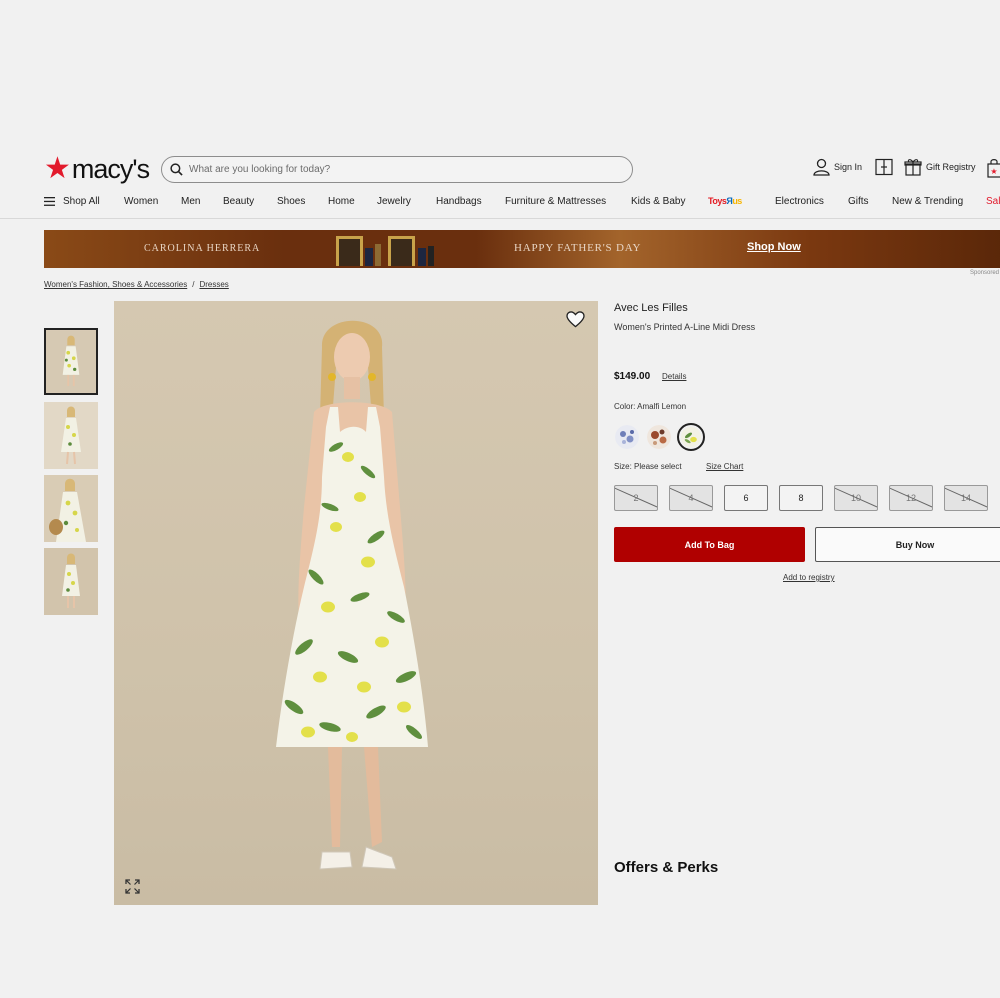  Describe the element at coordinates (709, 544) in the screenshot. I see `add-to-bag-button: Add To Bag` at that location.